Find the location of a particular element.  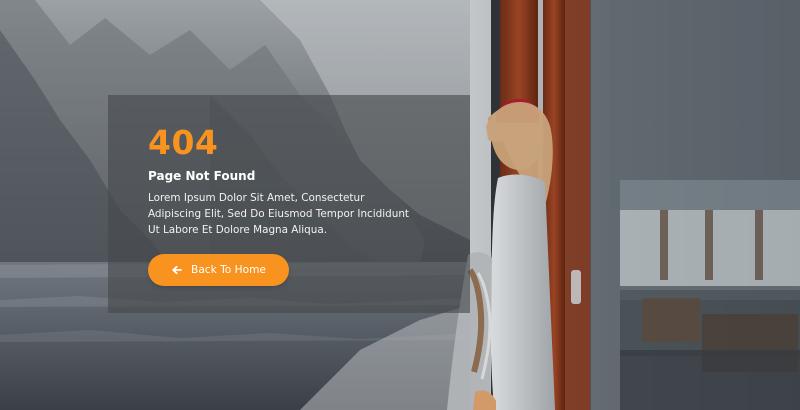

back-to-home-label: Back To Home is located at coordinates (228, 270).